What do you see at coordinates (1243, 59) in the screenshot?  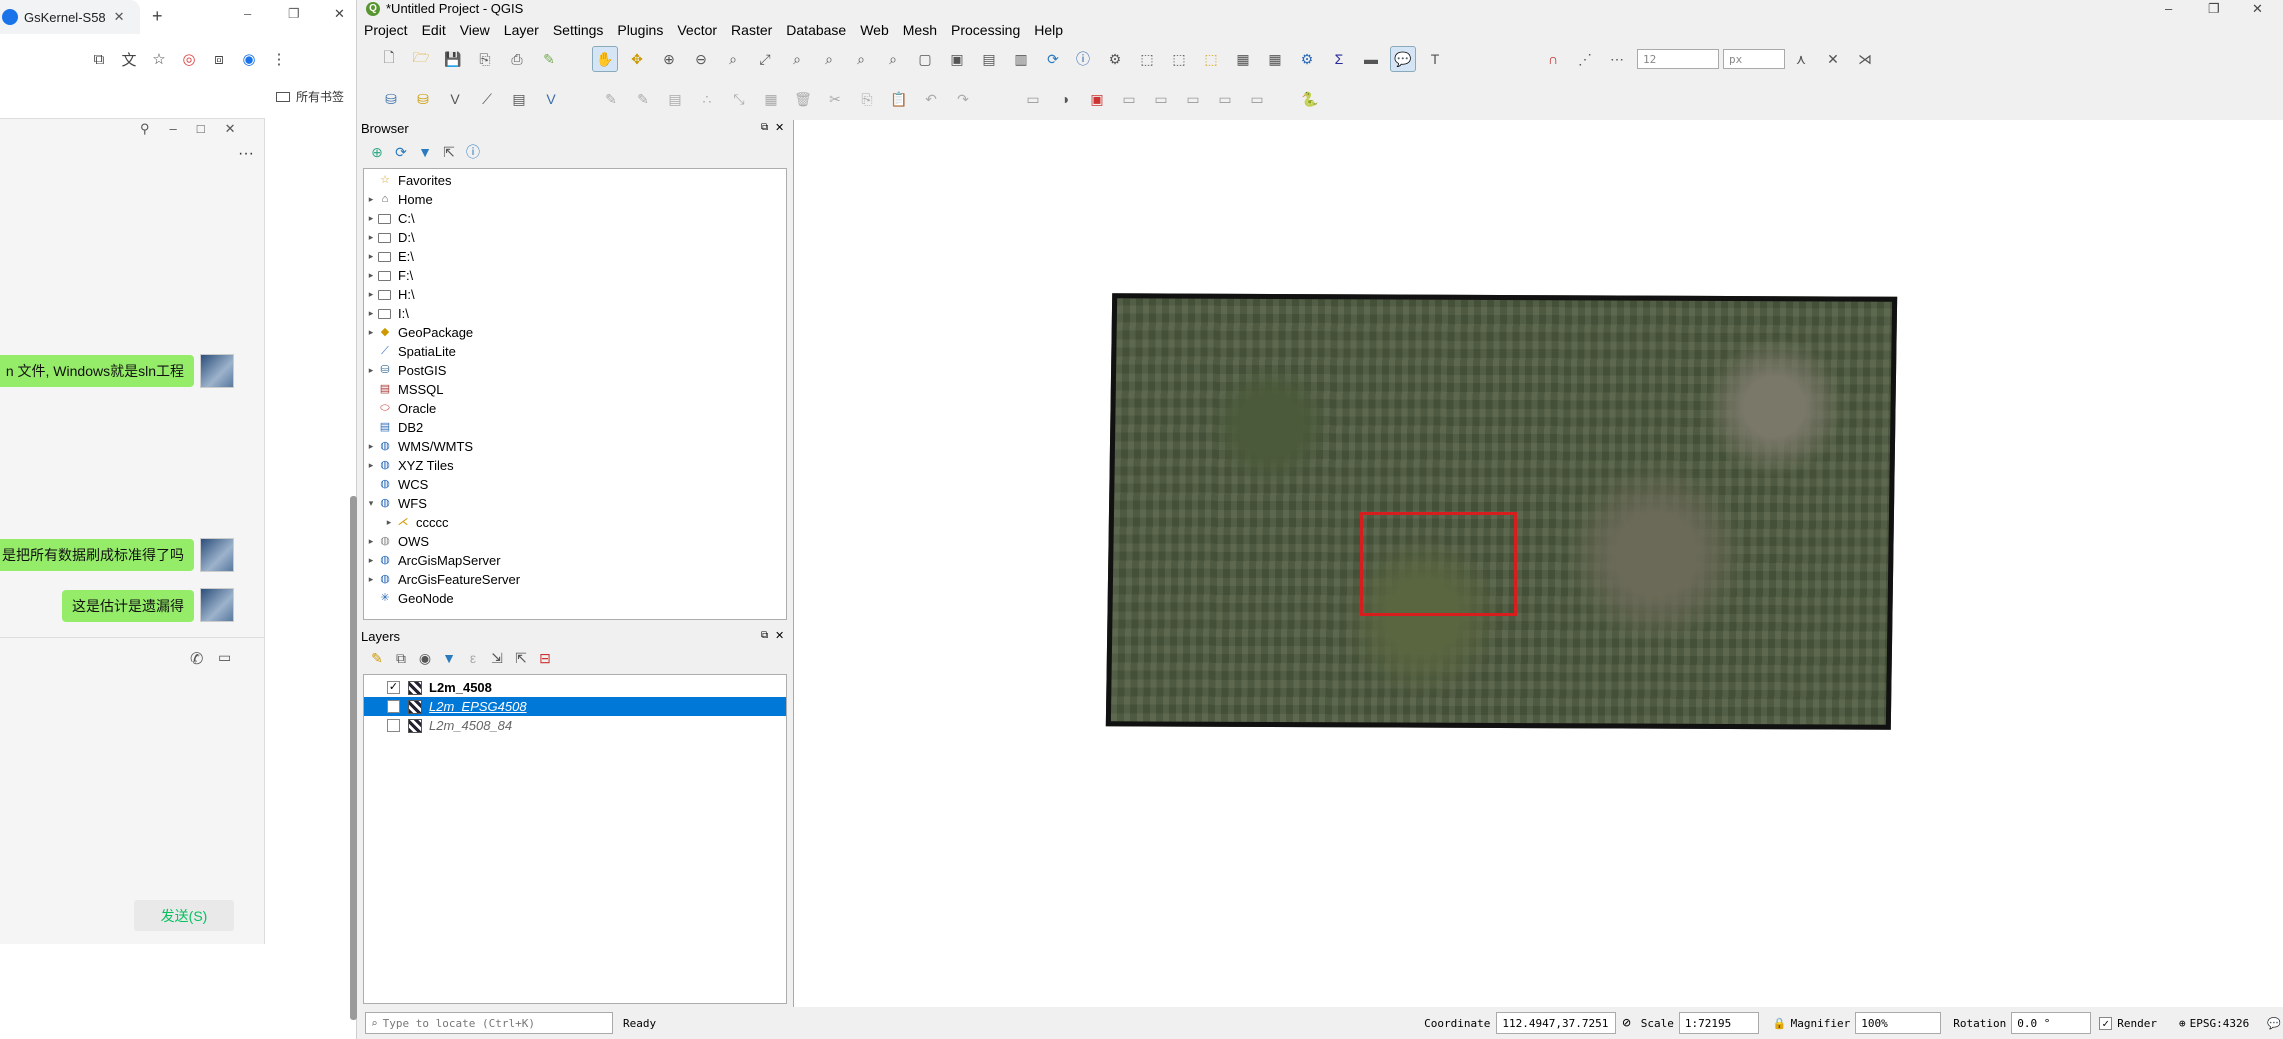 I see `attribute-table-icon: ▦` at bounding box center [1243, 59].